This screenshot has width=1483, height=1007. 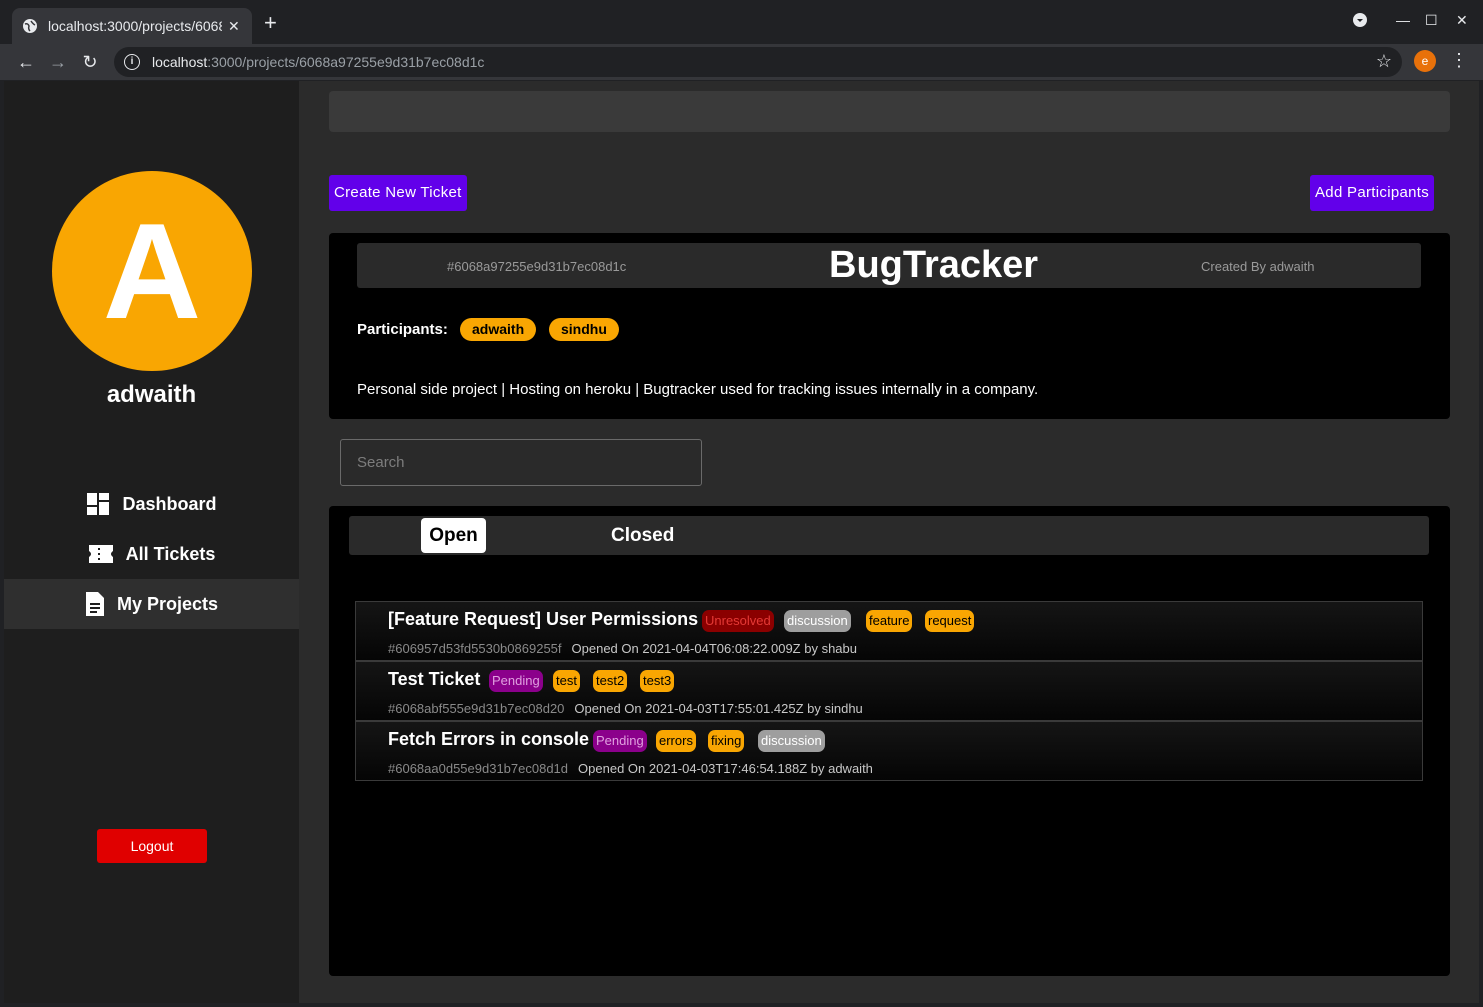 What do you see at coordinates (94, 604) in the screenshot?
I see `document-icon` at bounding box center [94, 604].